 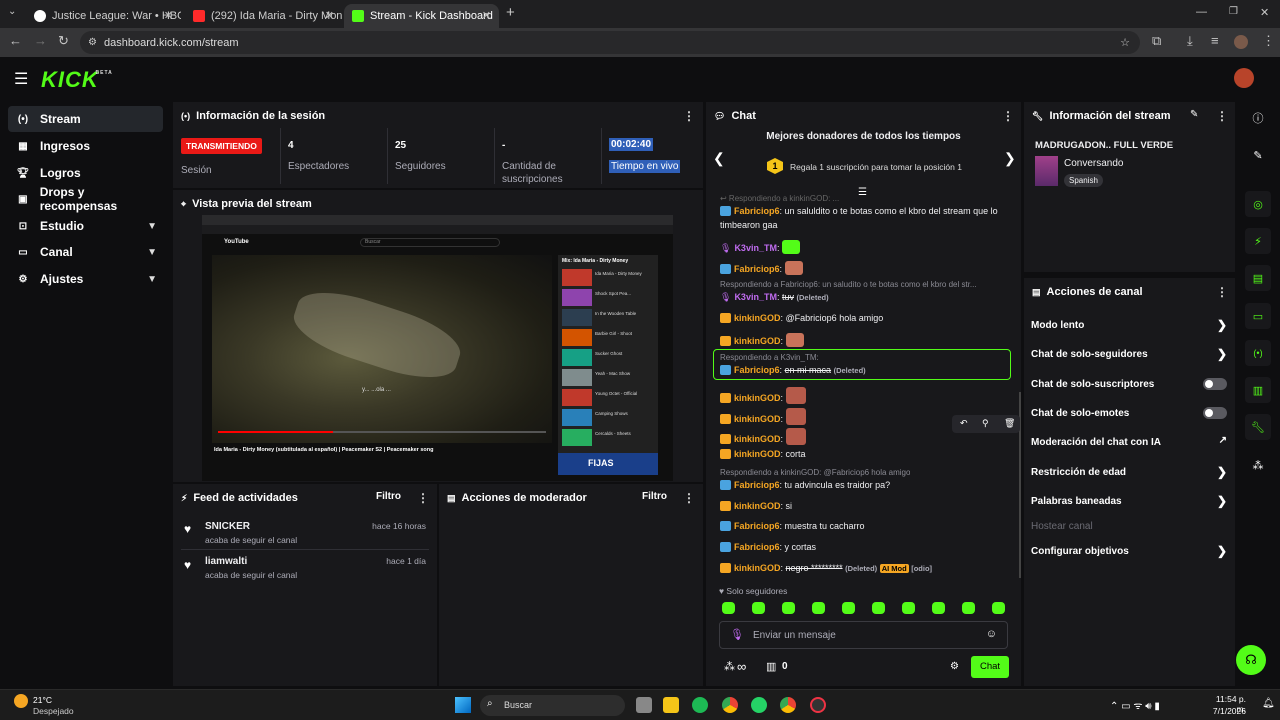 What do you see at coordinates (40, 40) in the screenshot?
I see `forward-icon: →` at bounding box center [40, 40].